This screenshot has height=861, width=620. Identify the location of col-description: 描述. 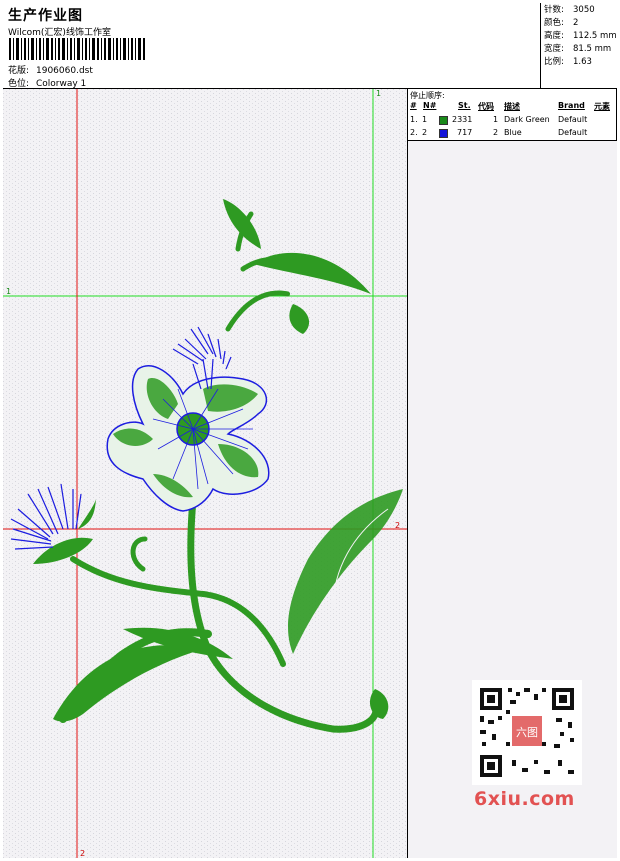
(512, 106).